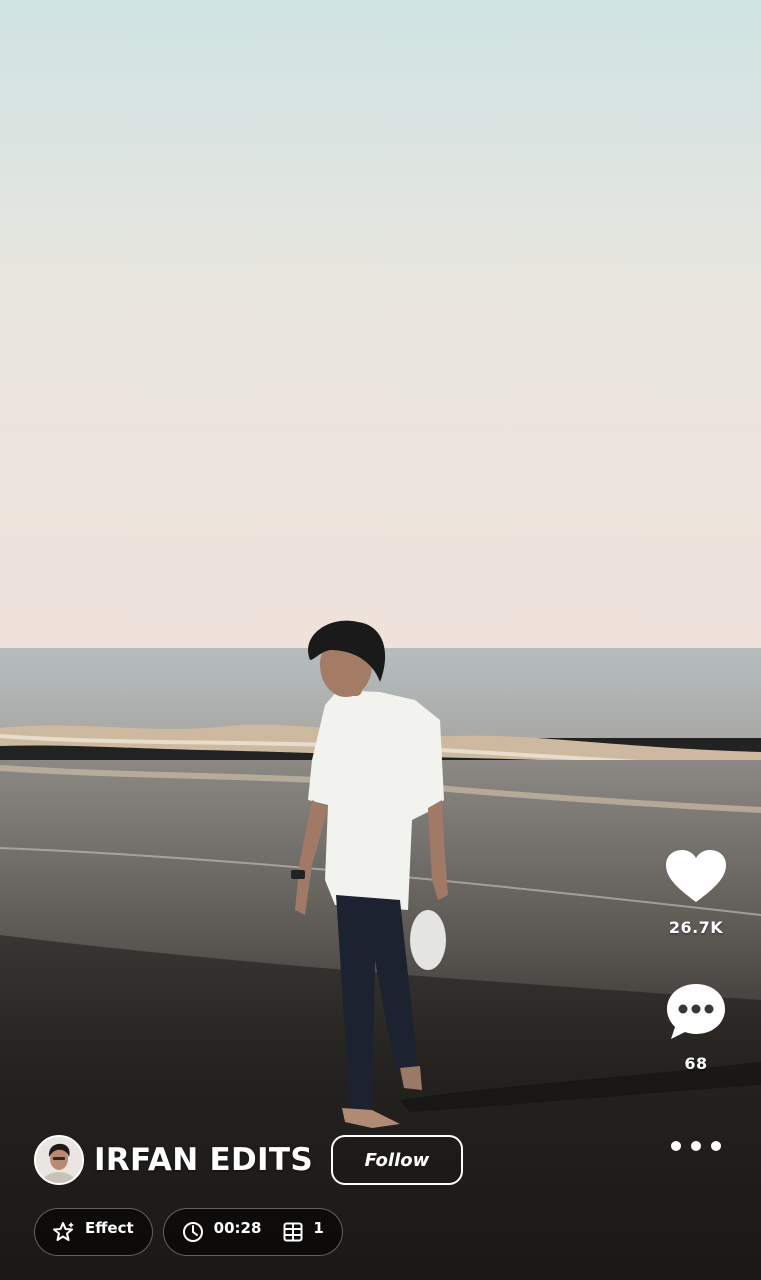  I want to click on effect-pill: Effect, so click(93, 1232).